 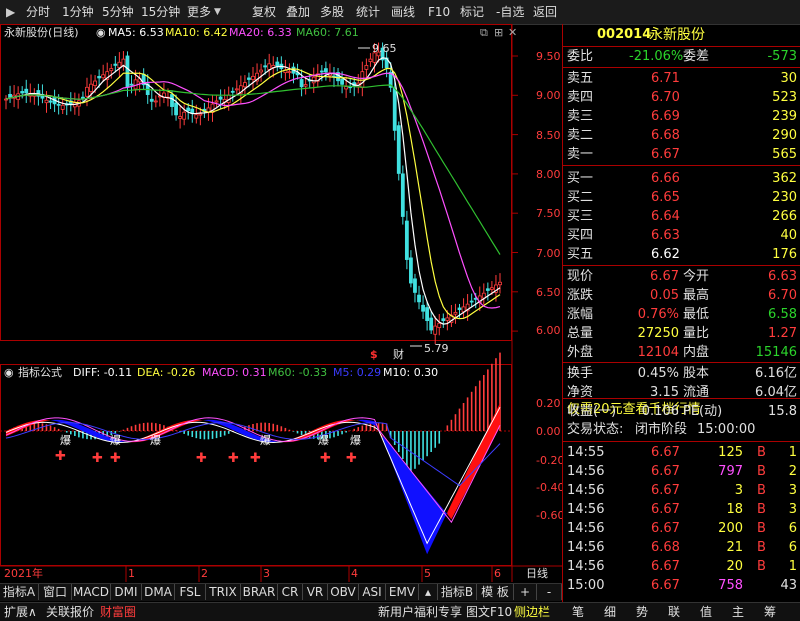 I want to click on period-label: 日线, so click(x=537, y=573).